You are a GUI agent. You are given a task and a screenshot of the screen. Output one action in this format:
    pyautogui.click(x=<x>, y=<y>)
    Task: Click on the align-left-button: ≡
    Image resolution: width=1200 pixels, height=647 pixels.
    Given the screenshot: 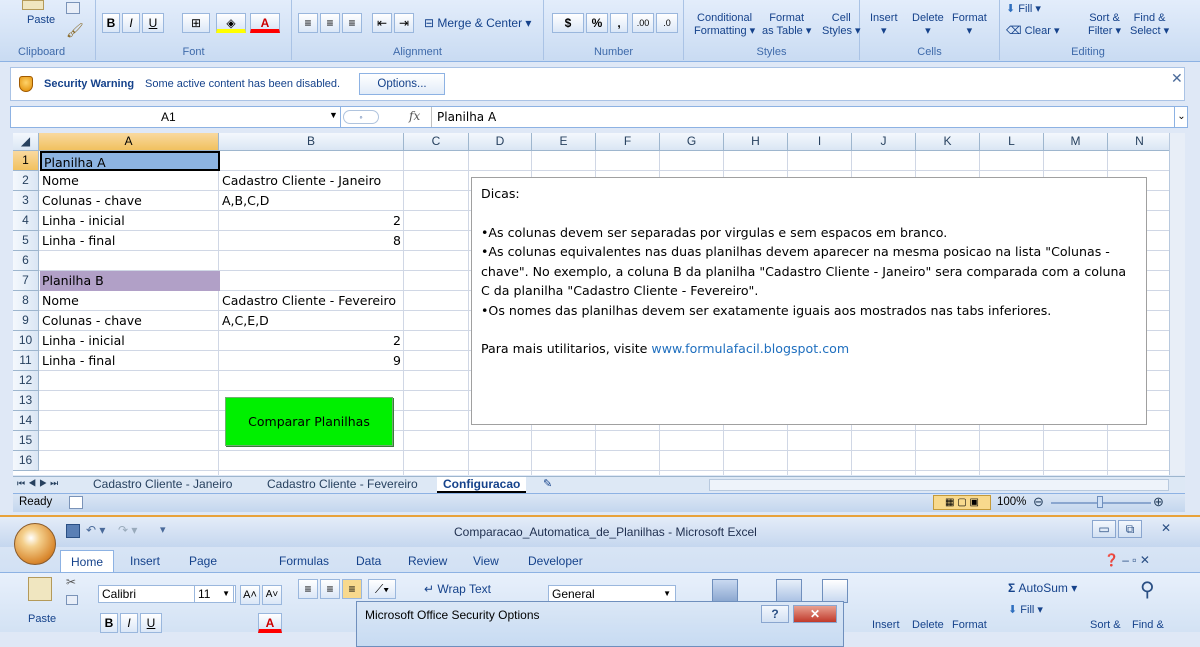 What is the action you would take?
    pyautogui.click(x=308, y=23)
    